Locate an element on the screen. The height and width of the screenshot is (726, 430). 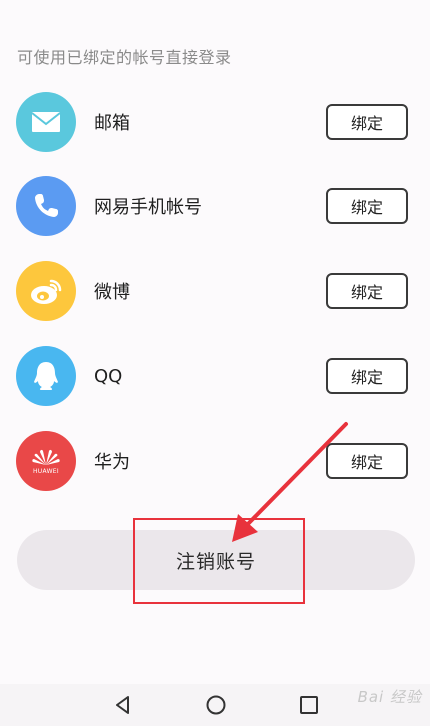
watermark: Bai 经验 is located at coordinates (389, 697).